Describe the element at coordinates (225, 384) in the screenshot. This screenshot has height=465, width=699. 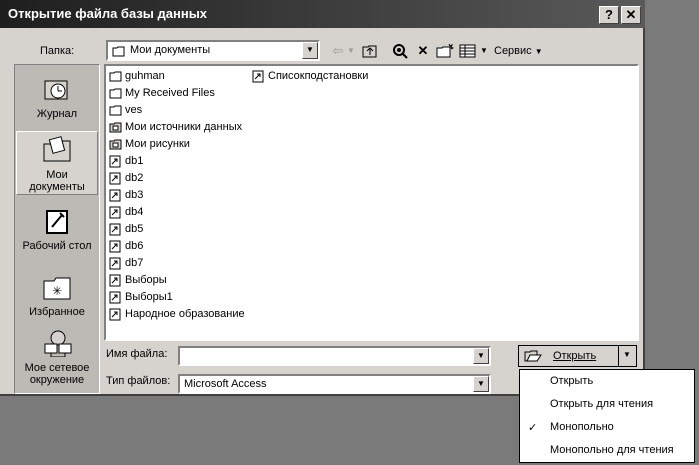
I see `filetype-value: Microsoft Access` at that location.